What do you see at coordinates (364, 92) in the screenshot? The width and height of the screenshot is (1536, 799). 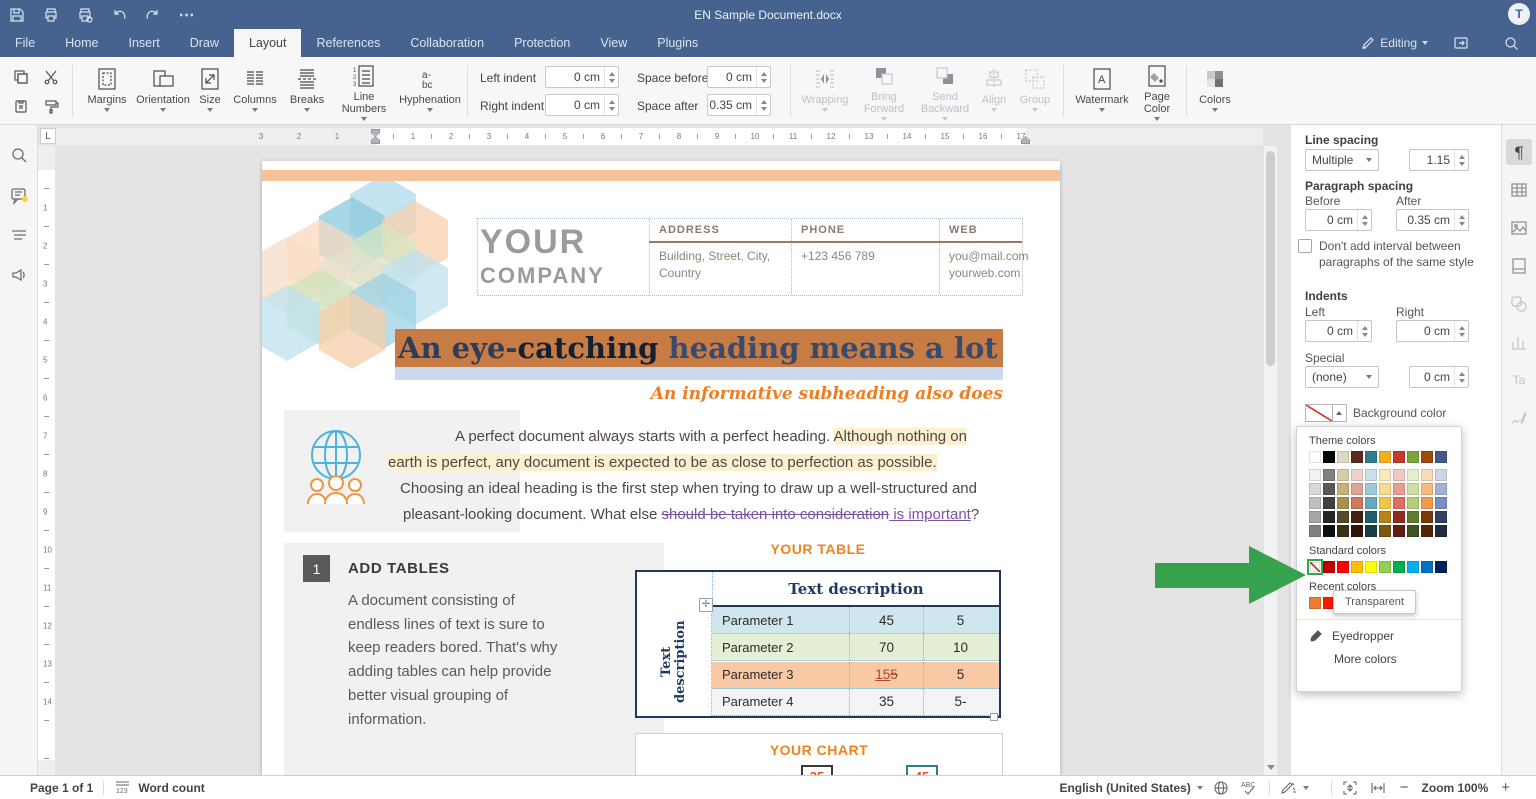 I see `toolbar-button-line-numbers: 1 2 3 Line Numbers` at bounding box center [364, 92].